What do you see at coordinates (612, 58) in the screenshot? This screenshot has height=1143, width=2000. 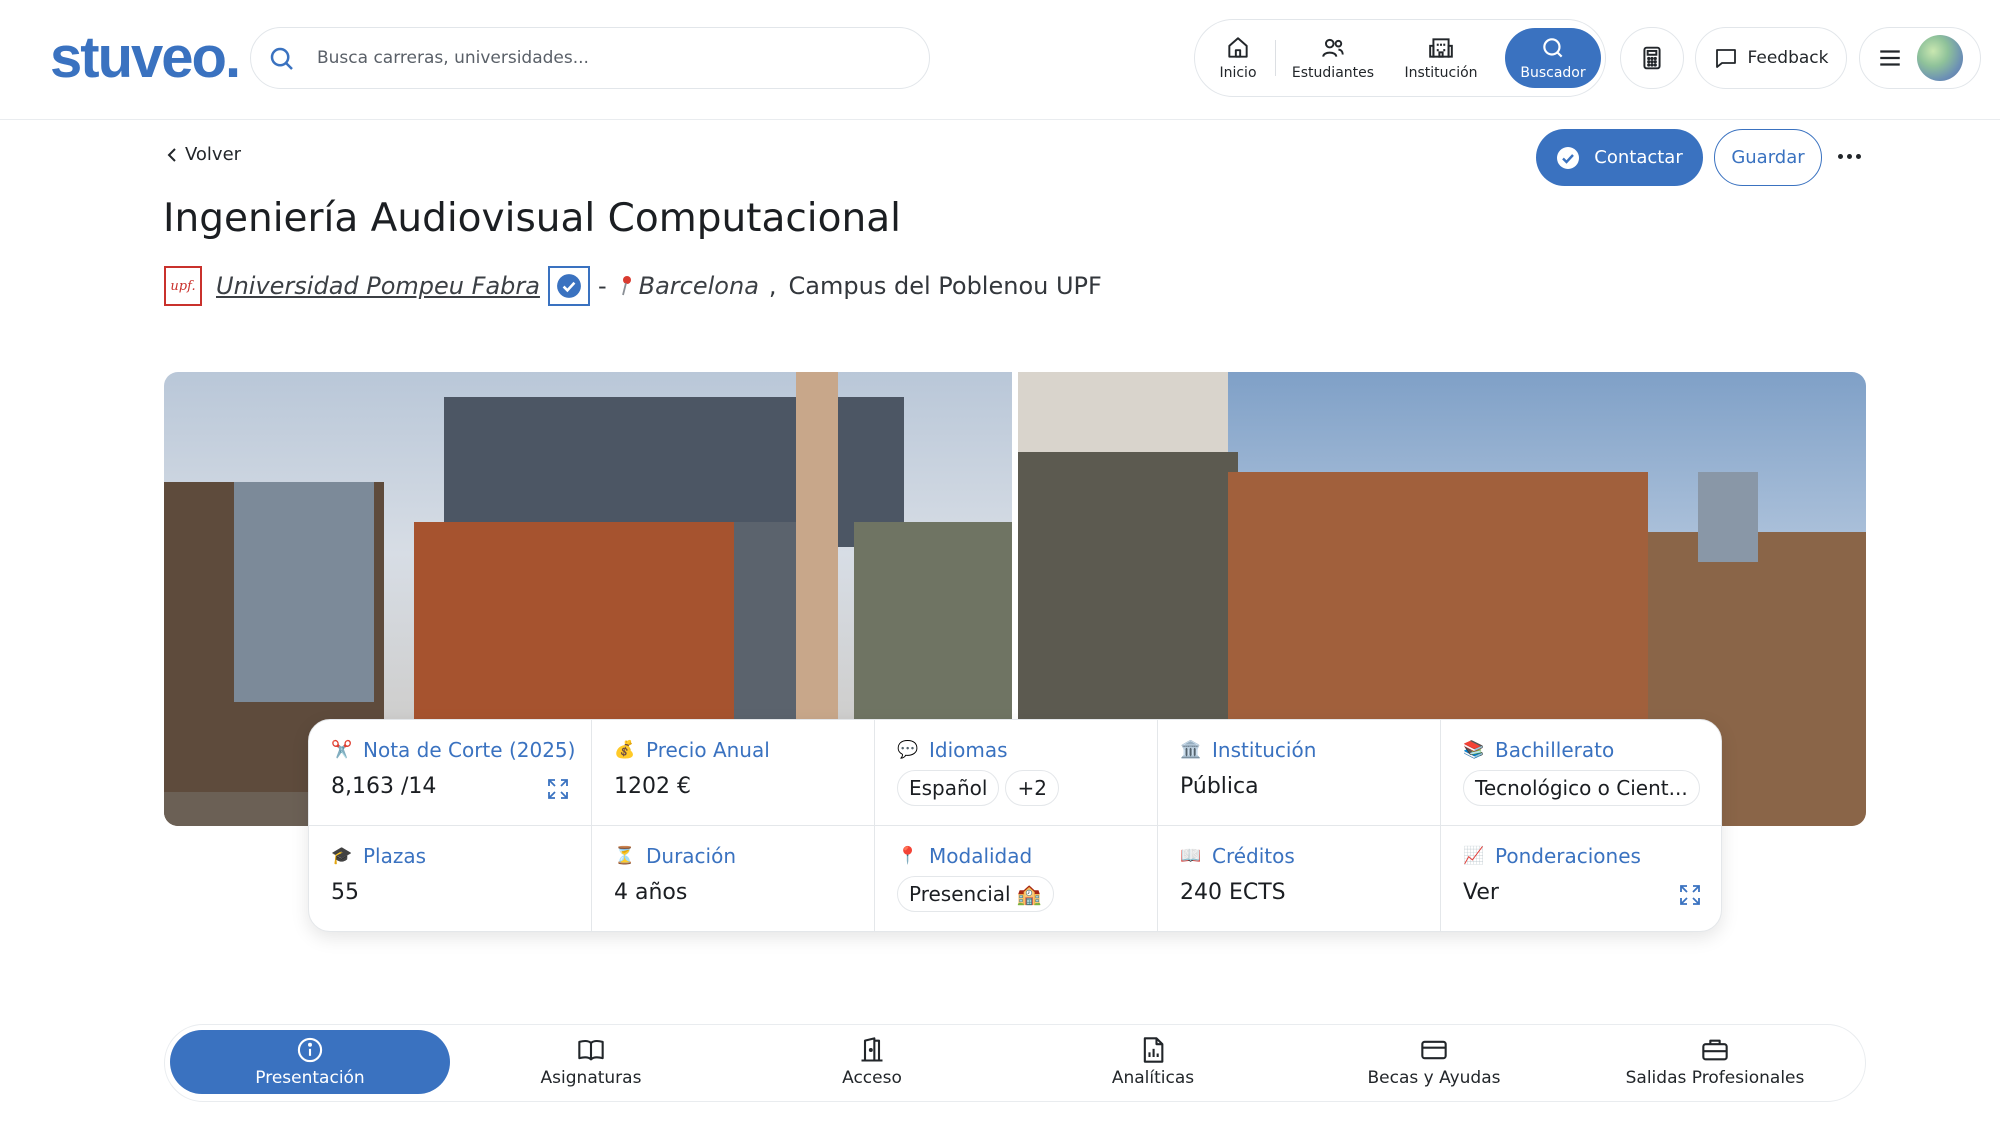 I see `search-input` at bounding box center [612, 58].